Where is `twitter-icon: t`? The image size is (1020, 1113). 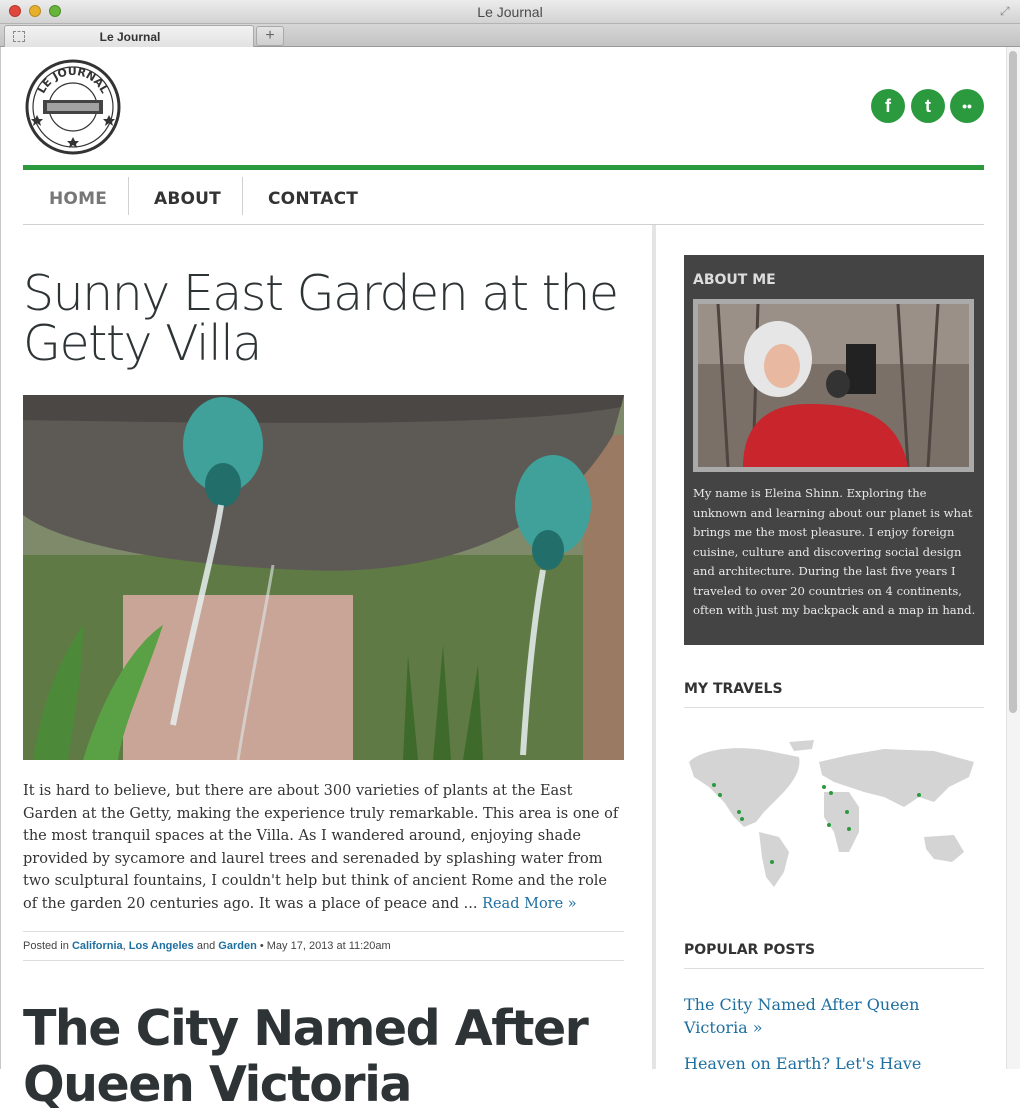
twitter-icon: t is located at coordinates (928, 106).